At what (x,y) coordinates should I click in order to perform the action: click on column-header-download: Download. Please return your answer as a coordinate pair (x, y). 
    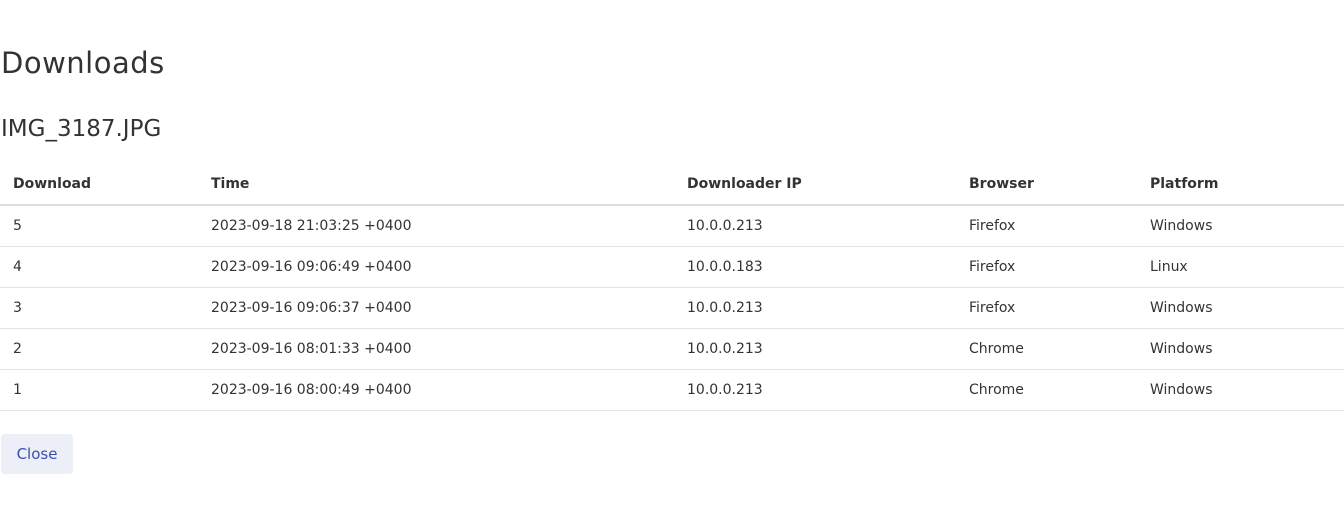
    Looking at the image, I should click on (105, 184).